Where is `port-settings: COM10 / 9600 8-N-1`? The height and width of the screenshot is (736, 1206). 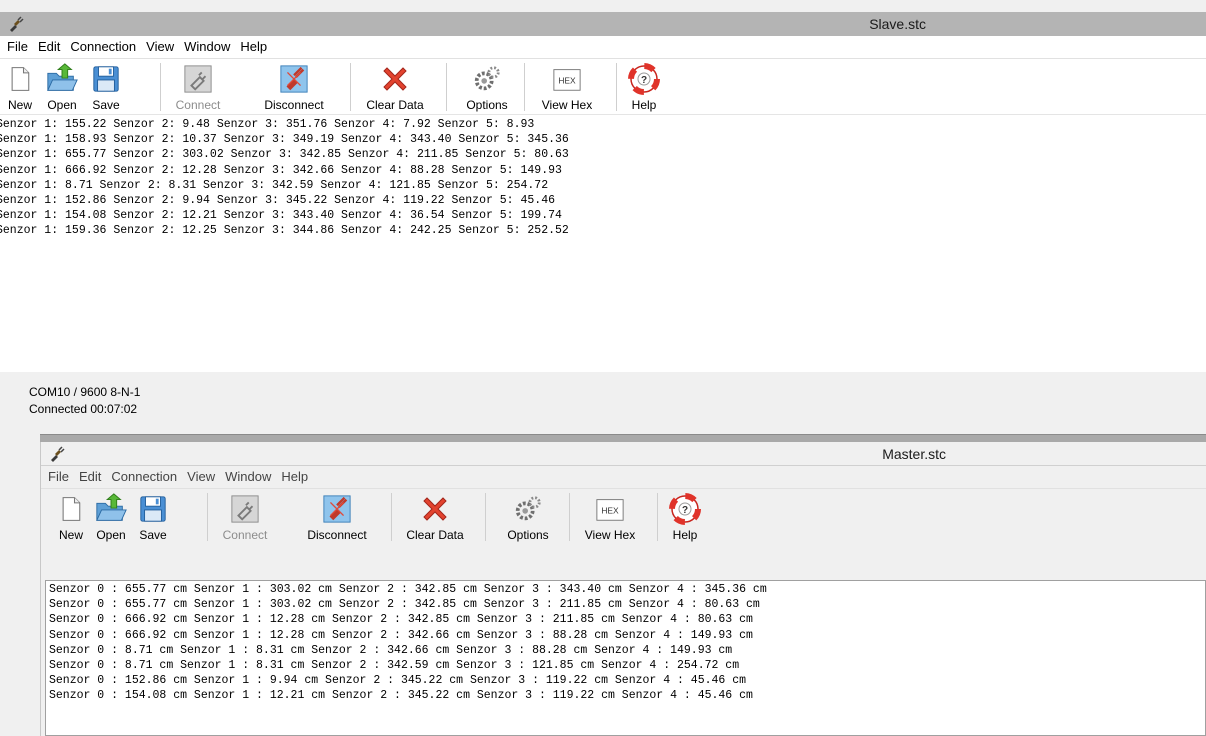 port-settings: COM10 / 9600 8-N-1 is located at coordinates (85, 392).